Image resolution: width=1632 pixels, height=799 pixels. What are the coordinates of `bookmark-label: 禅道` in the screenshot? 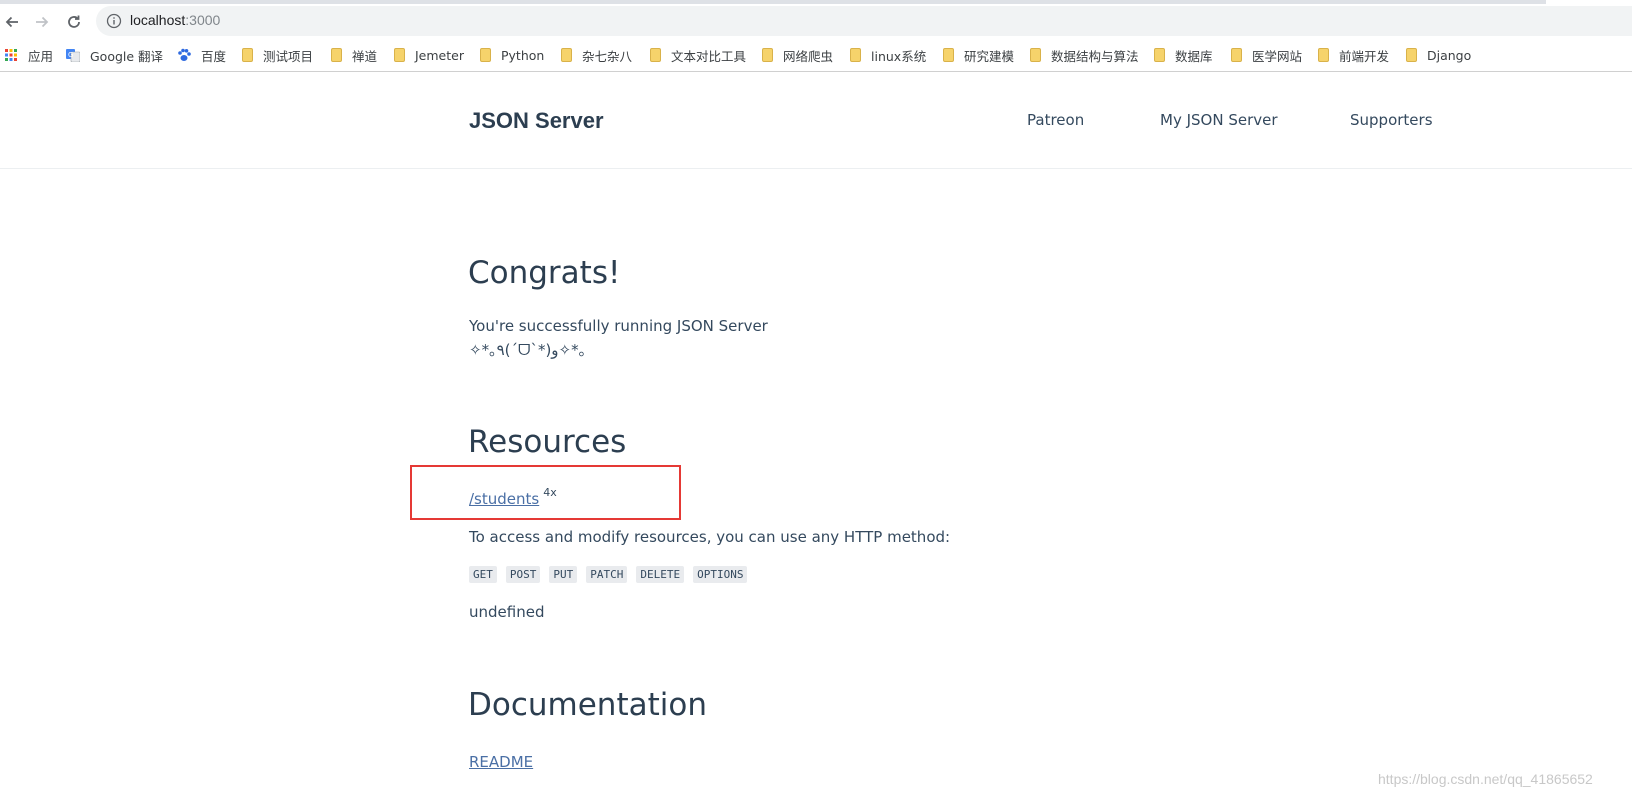 It's located at (365, 56).